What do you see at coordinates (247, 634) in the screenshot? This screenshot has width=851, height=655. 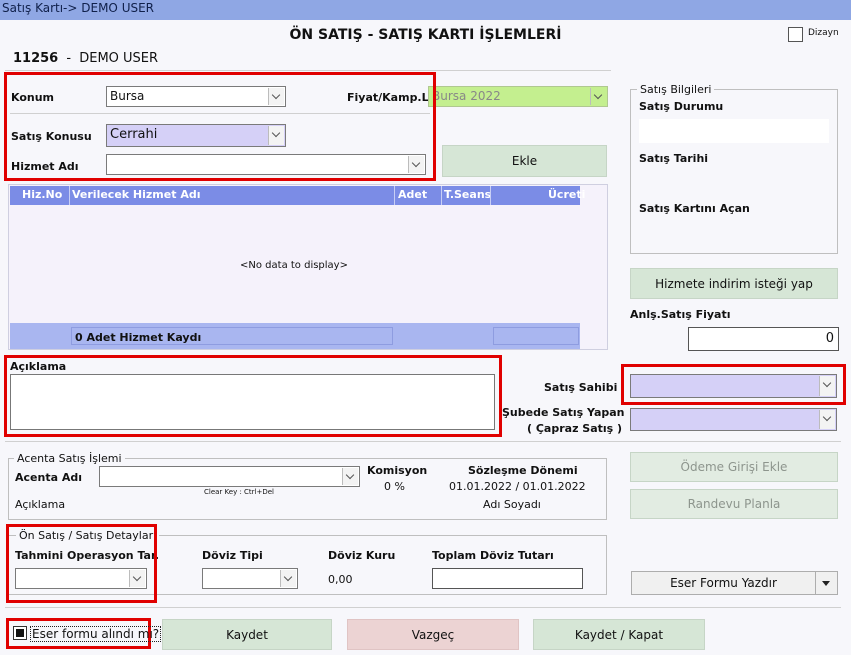 I see `kaydet-button: Kaydet` at bounding box center [247, 634].